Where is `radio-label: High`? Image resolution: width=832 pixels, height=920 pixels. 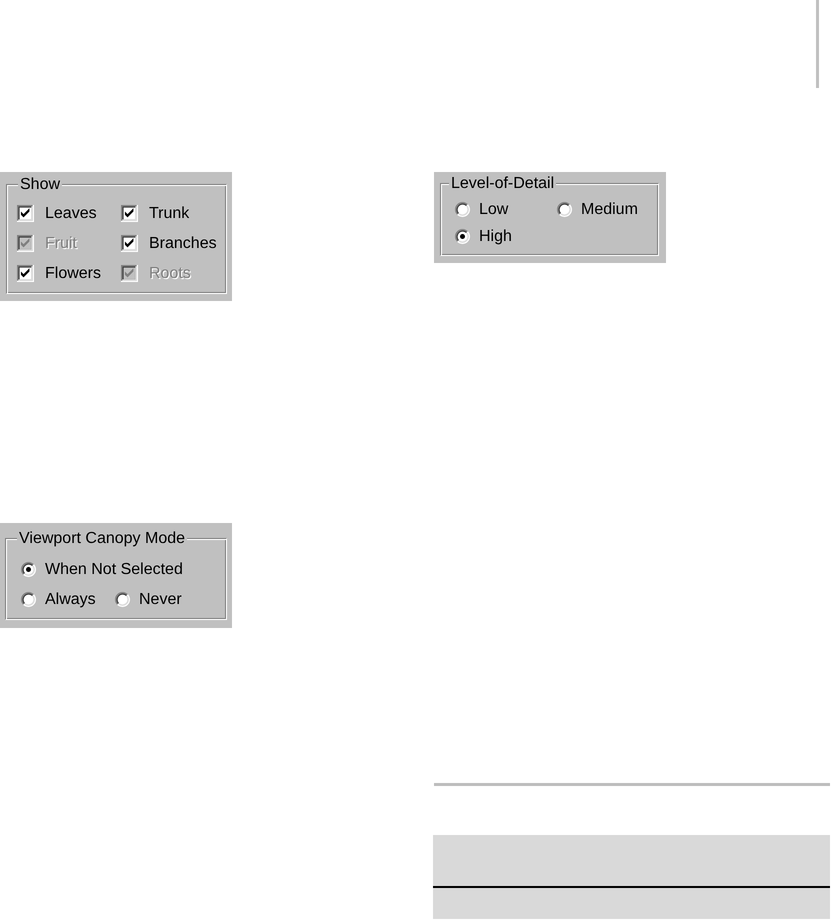
radio-label: High is located at coordinates (495, 236).